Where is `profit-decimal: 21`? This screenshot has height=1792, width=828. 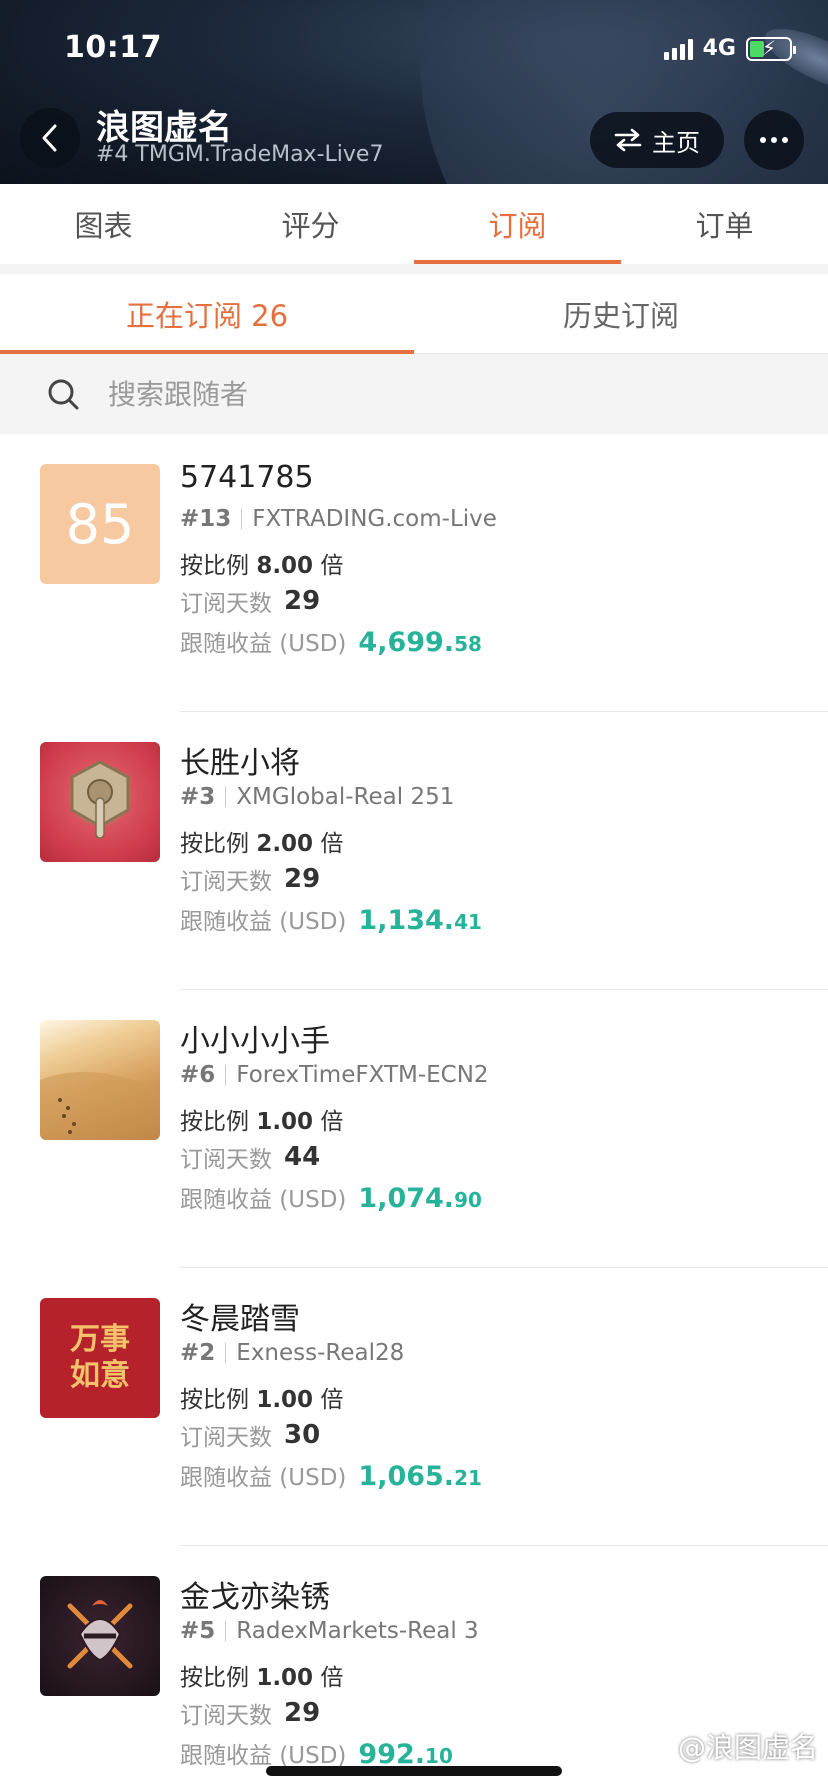
profit-decimal: 21 is located at coordinates (468, 1478).